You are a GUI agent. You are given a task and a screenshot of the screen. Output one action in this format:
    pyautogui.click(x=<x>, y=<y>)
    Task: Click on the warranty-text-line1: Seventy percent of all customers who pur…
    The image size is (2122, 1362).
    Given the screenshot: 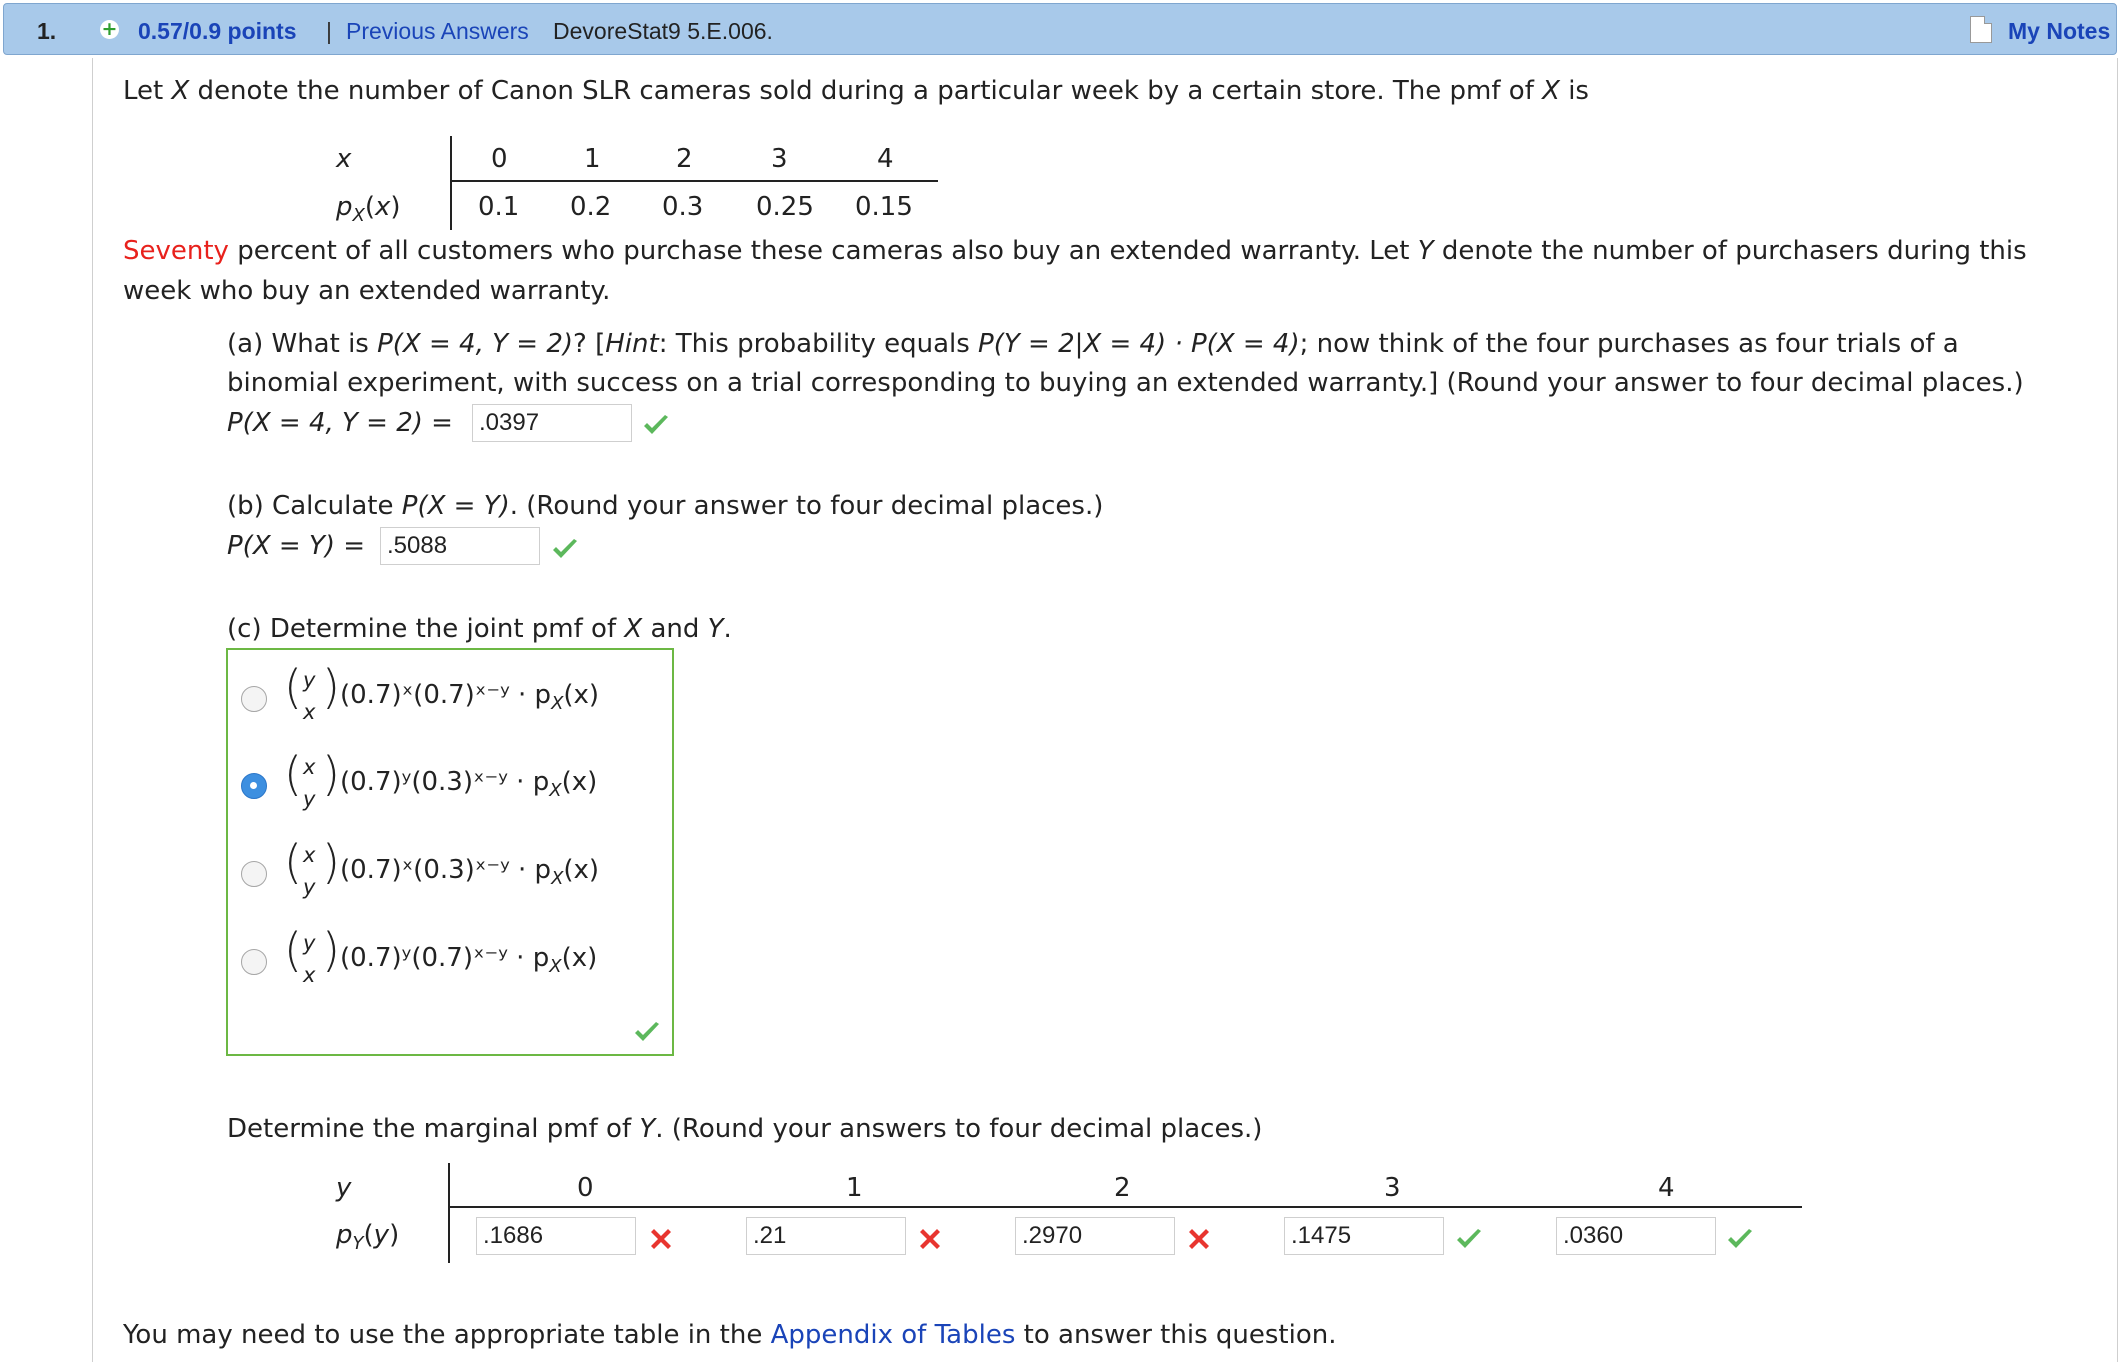 What is the action you would take?
    pyautogui.click(x=1075, y=251)
    